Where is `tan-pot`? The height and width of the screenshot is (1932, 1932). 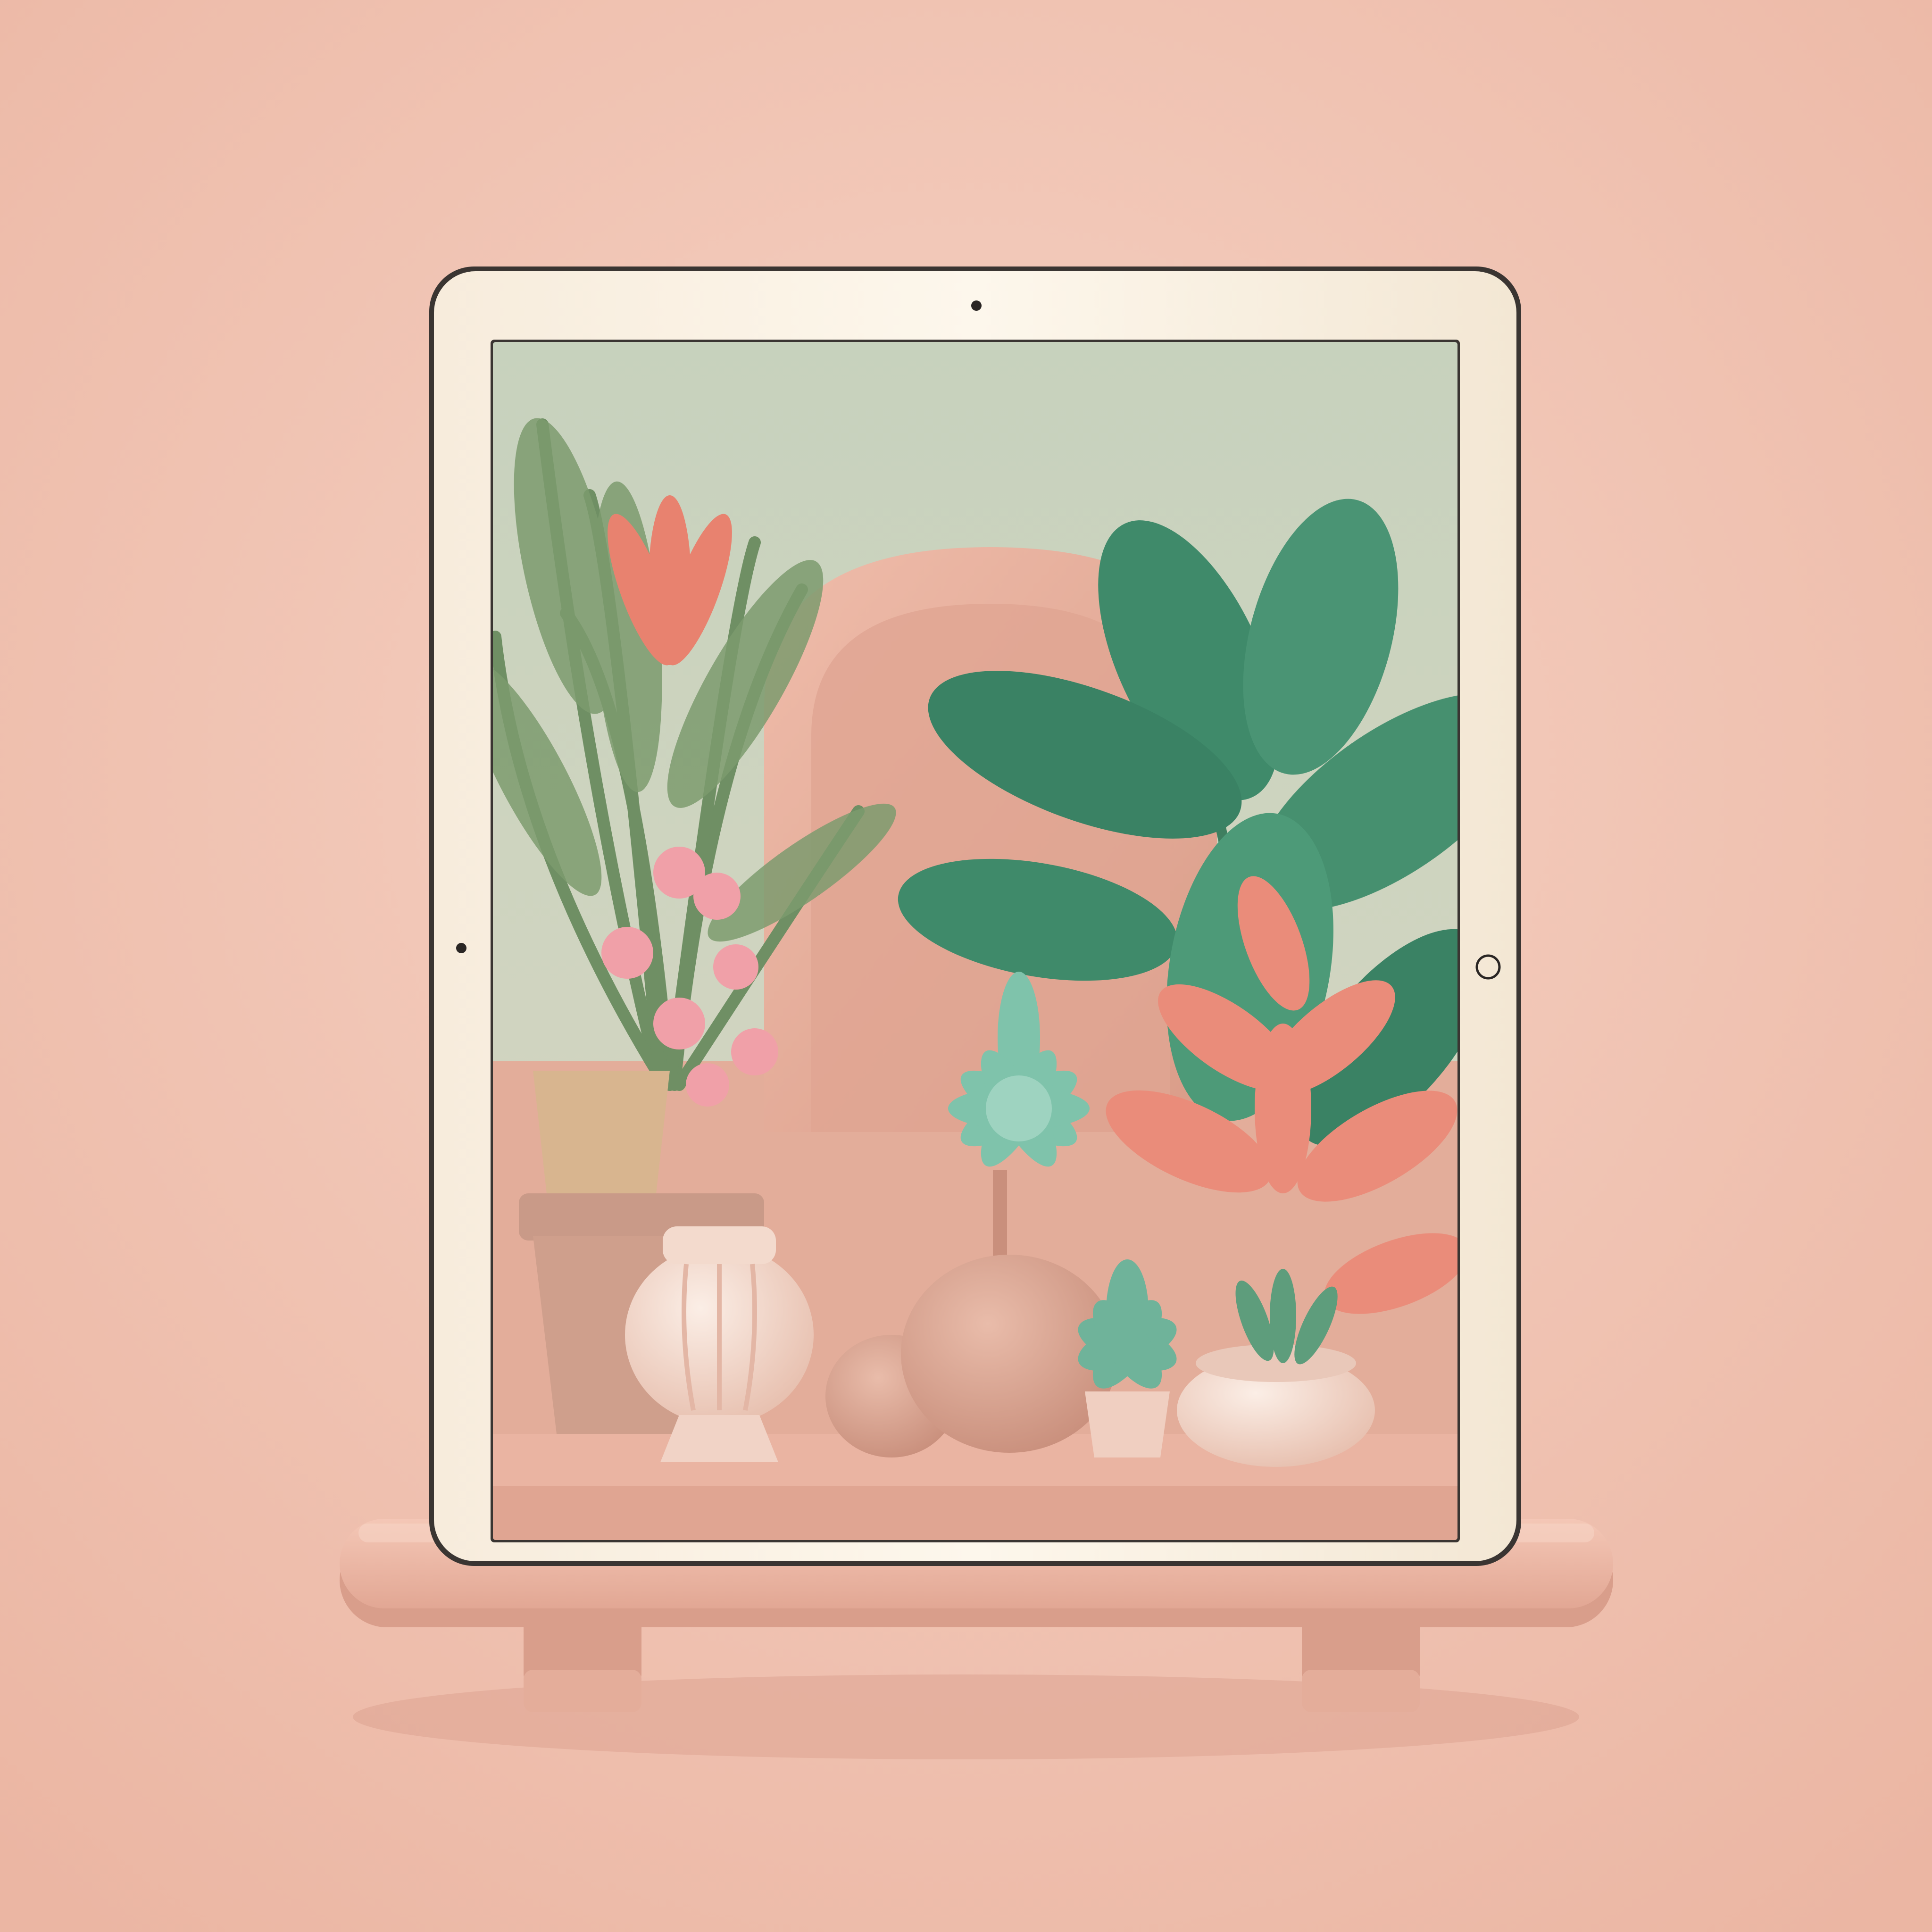 tan-pot is located at coordinates (601, 1135).